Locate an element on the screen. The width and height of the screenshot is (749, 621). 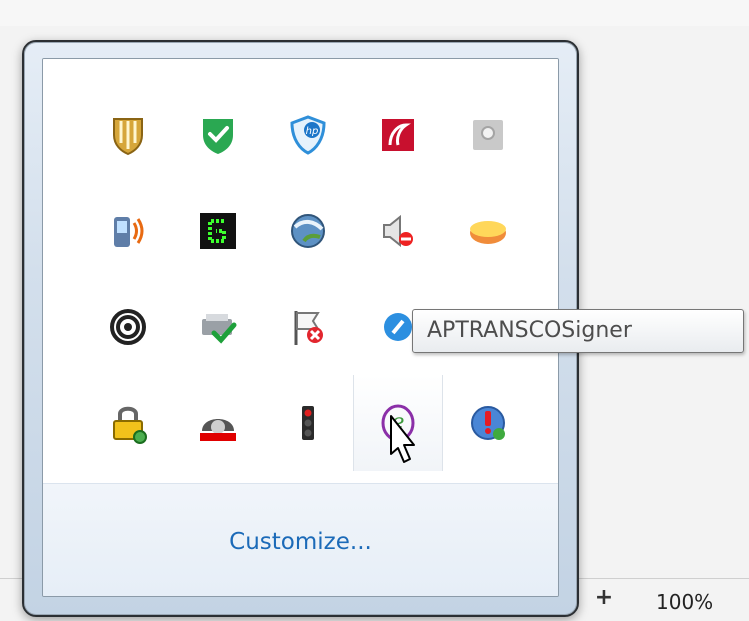
shield-yellow-icon is located at coordinates (128, 137).